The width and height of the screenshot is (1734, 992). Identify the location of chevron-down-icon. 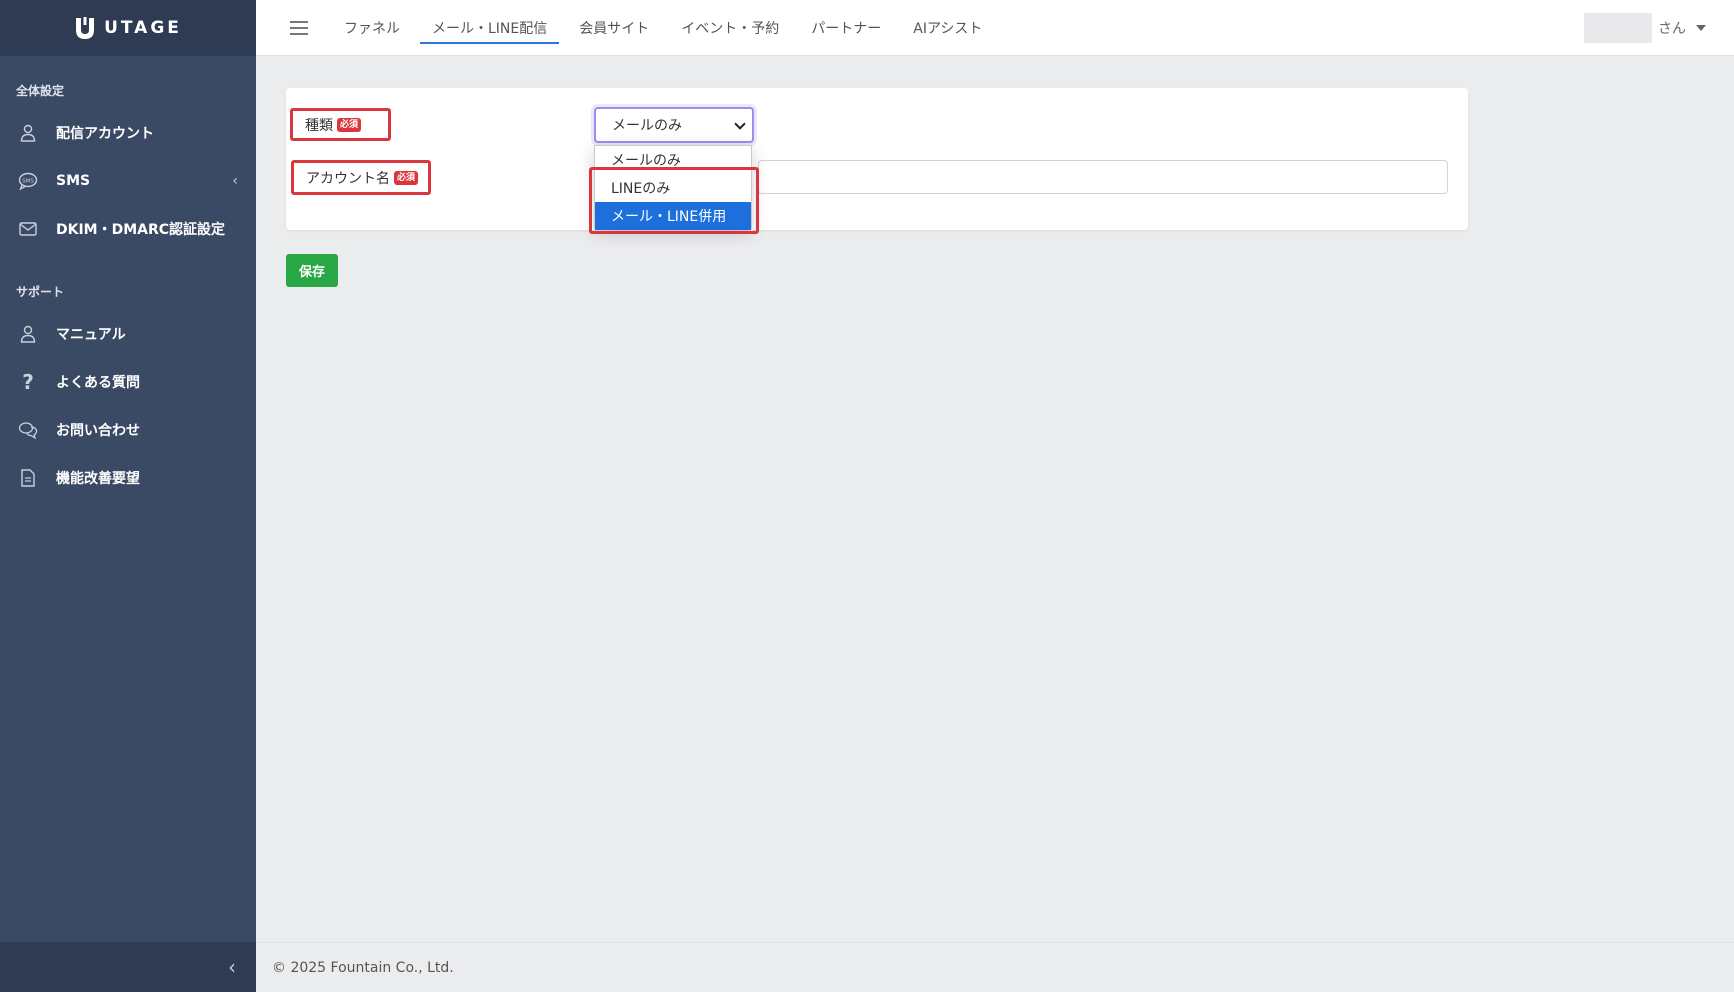
(740, 124).